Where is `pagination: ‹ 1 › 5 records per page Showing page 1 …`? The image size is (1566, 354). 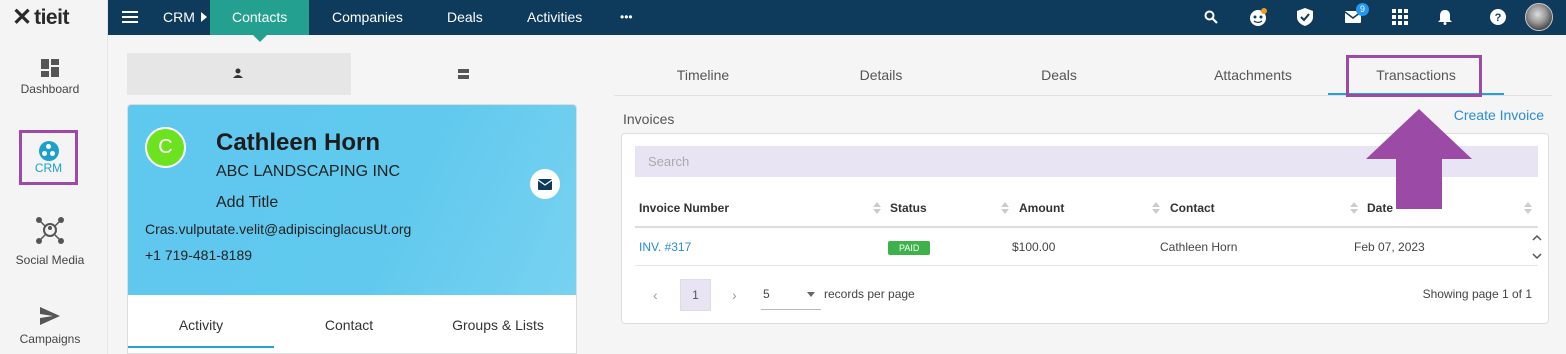
pagination: ‹ 1 › 5 records per page Showing page 1 … is located at coordinates (1086, 295).